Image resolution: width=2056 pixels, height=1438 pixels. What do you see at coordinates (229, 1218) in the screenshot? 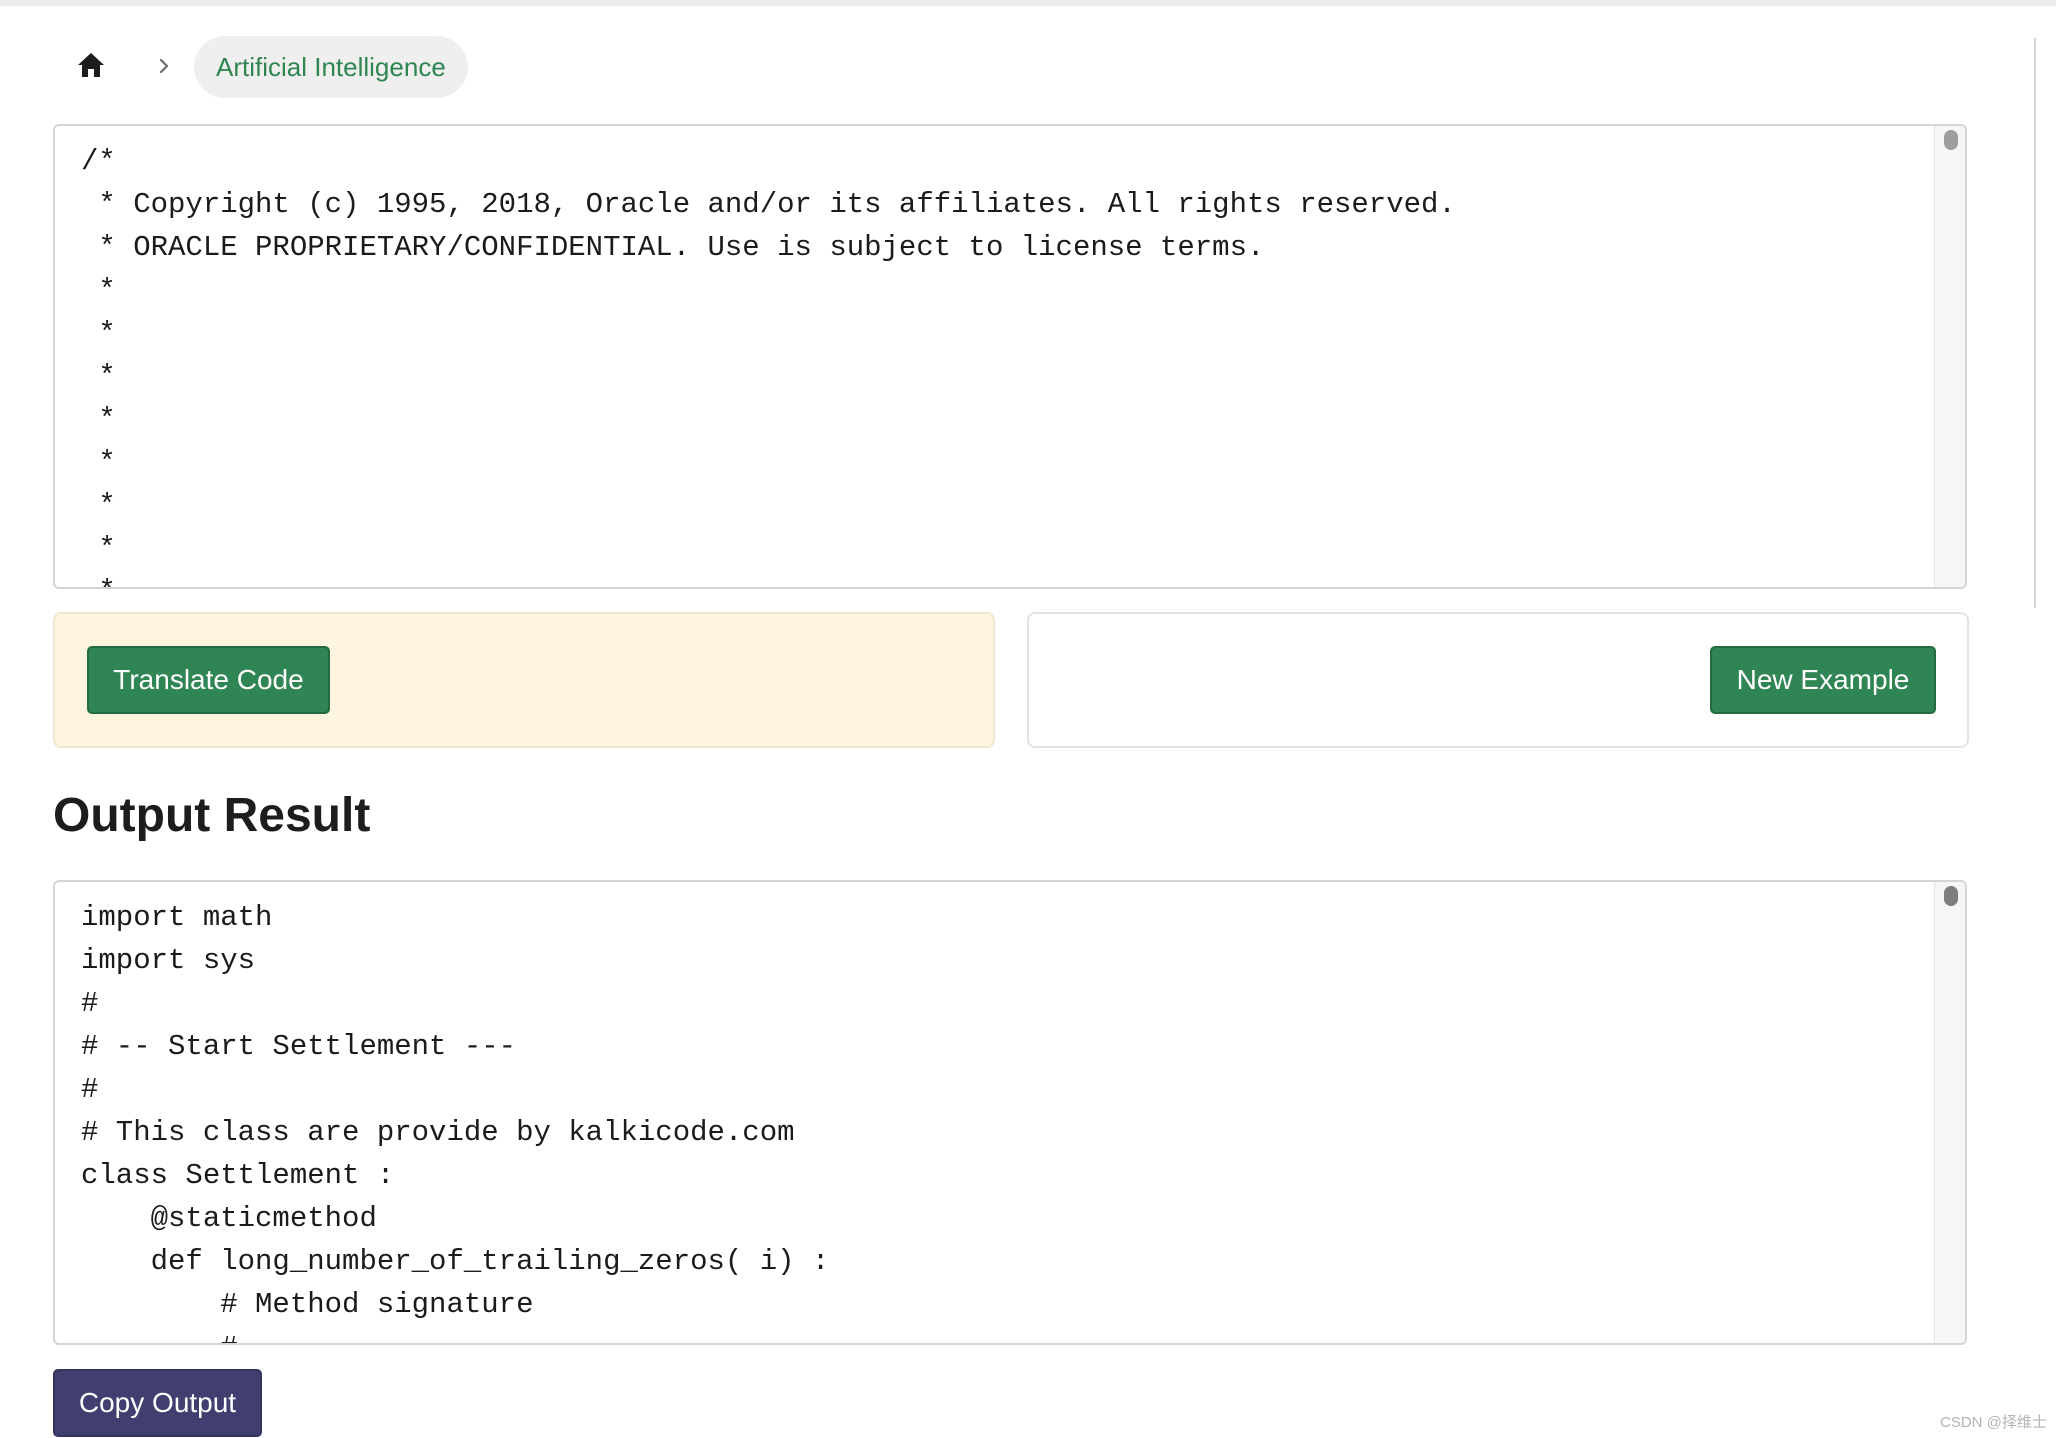
I see `output-code-line: @staticmethod` at bounding box center [229, 1218].